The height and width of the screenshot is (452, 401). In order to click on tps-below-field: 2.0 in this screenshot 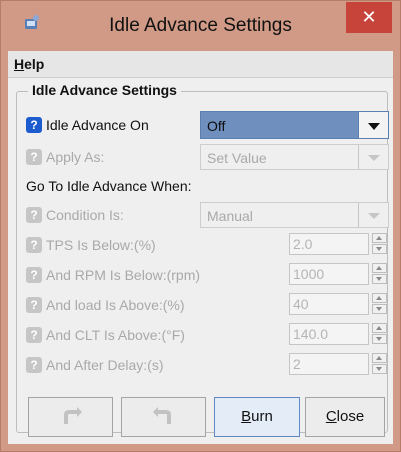, I will do `click(329, 244)`.